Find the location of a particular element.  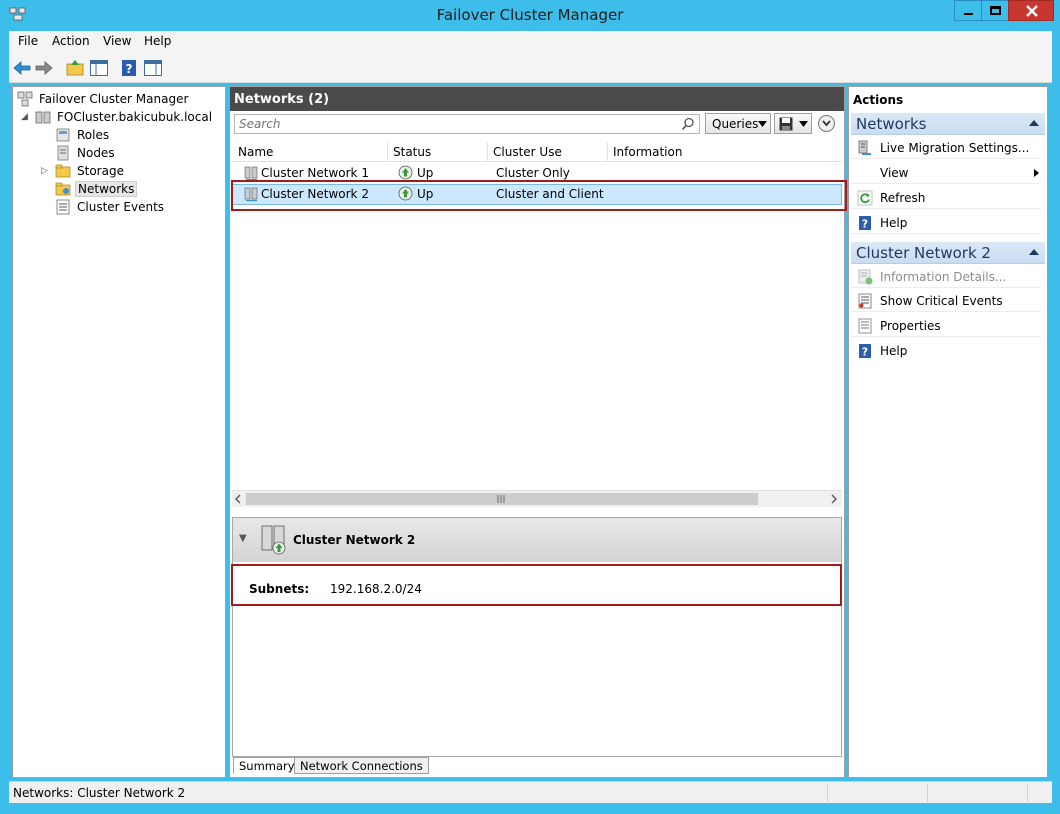

horizontal-scrollbar is located at coordinates (537, 498).